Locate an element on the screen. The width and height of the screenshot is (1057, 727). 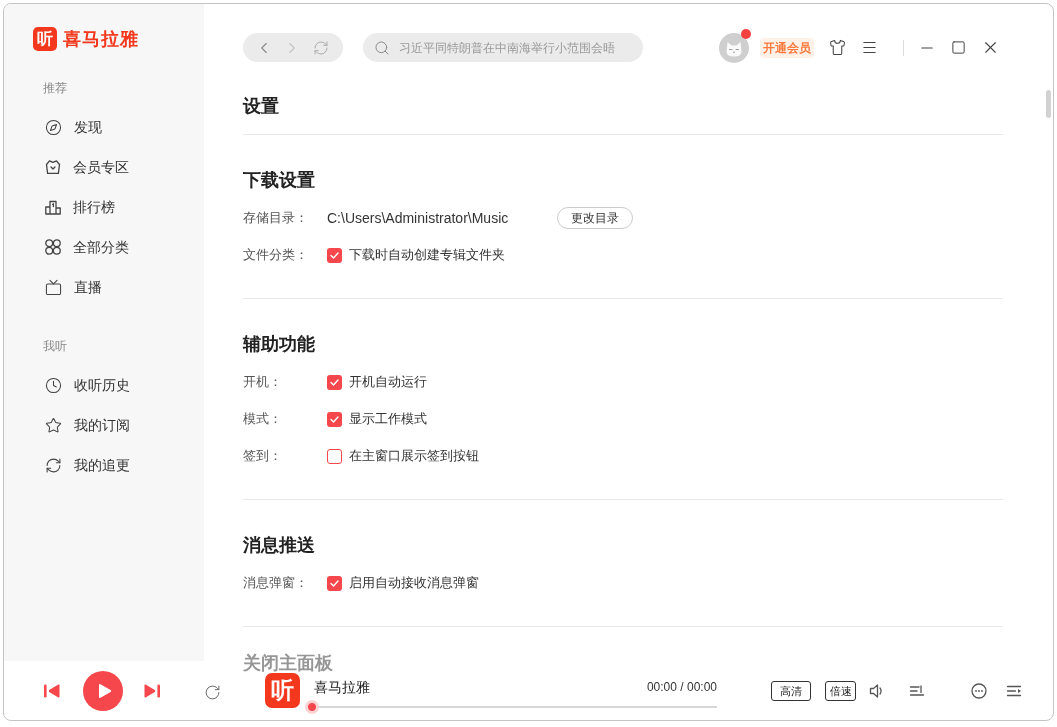
speed-button: 倍速 is located at coordinates (840, 690).